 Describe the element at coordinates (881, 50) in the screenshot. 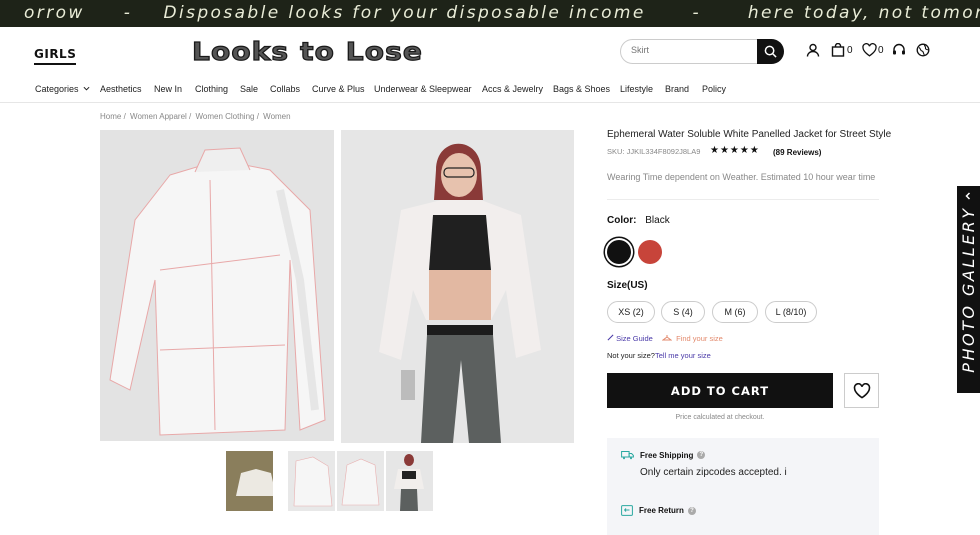

I see `wishlist-count: 0` at that location.